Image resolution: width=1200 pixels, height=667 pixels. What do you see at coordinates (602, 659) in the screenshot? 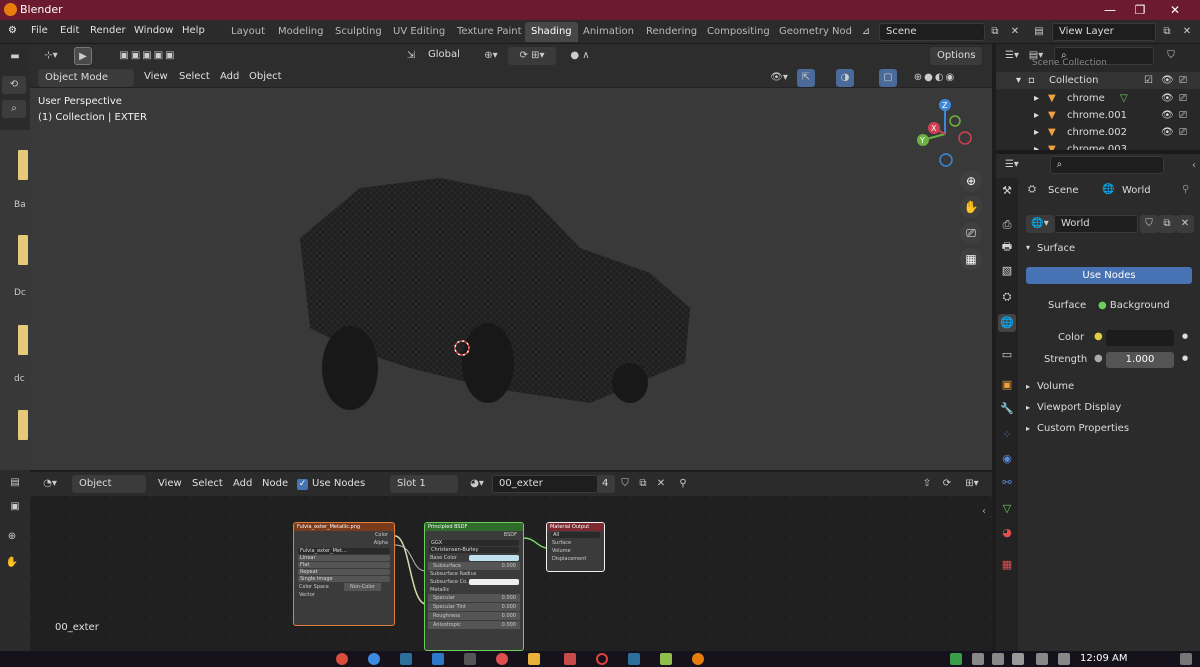
I see `record-taskbar-icon` at bounding box center [602, 659].